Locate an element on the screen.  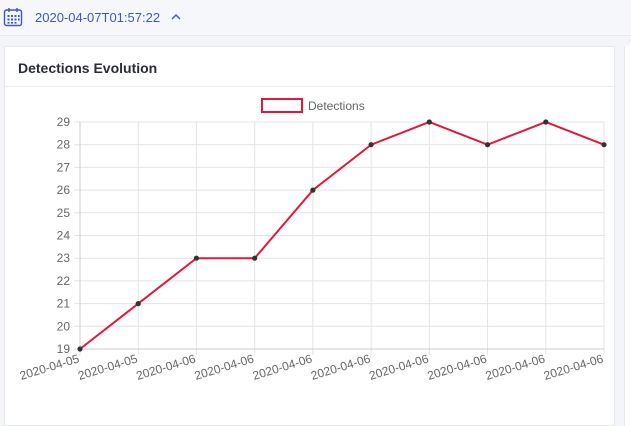
y-tick-label: 20 is located at coordinates (64, 326).